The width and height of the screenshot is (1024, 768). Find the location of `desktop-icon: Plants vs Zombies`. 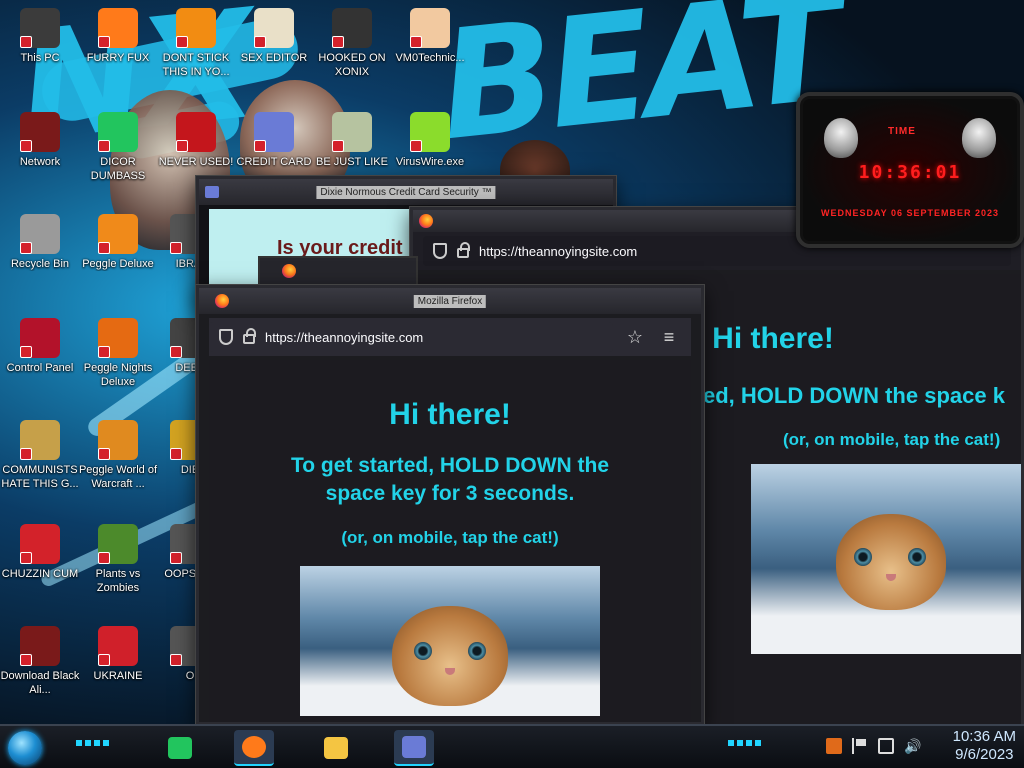

desktop-icon: Plants vs Zombies is located at coordinates (118, 559).